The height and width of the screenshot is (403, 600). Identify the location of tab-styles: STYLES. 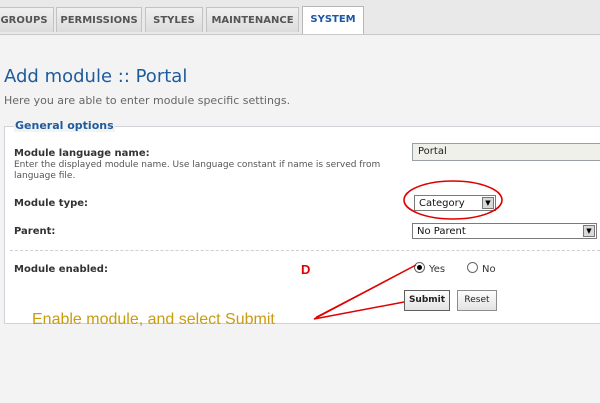
(174, 19).